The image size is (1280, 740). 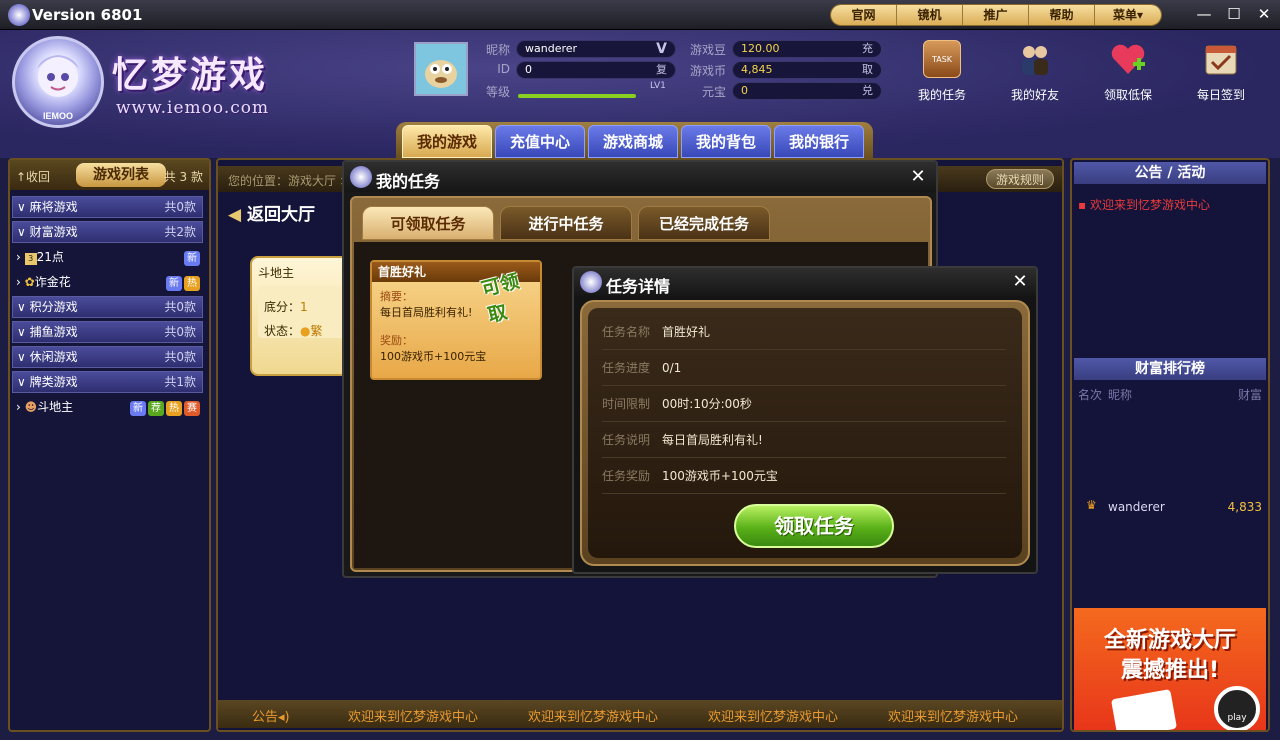 I want to click on tab-store: 游戏商城, so click(x=633, y=141).